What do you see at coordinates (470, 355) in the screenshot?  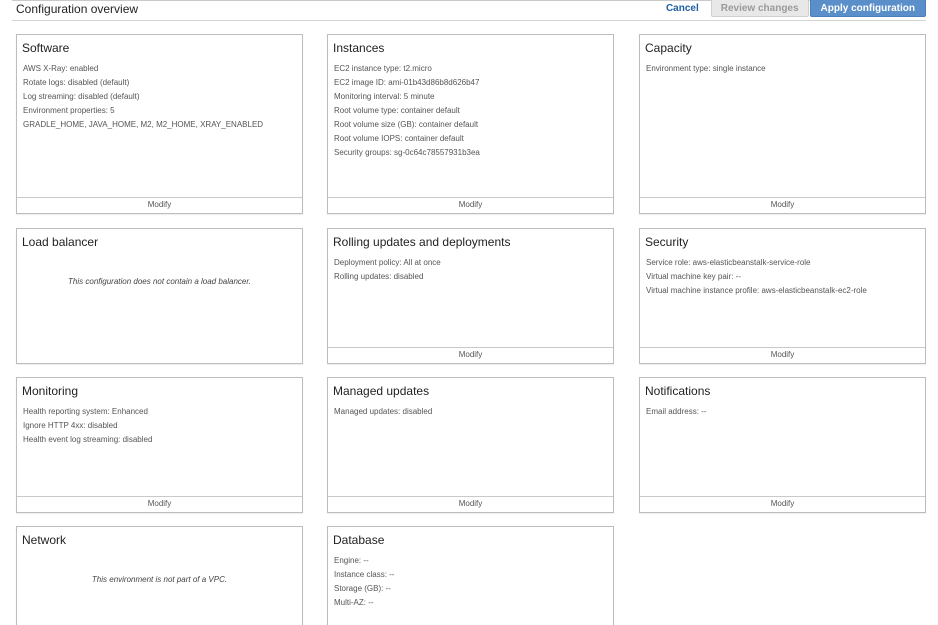 I see `rolling-updates-modify-button: Modify` at bounding box center [470, 355].